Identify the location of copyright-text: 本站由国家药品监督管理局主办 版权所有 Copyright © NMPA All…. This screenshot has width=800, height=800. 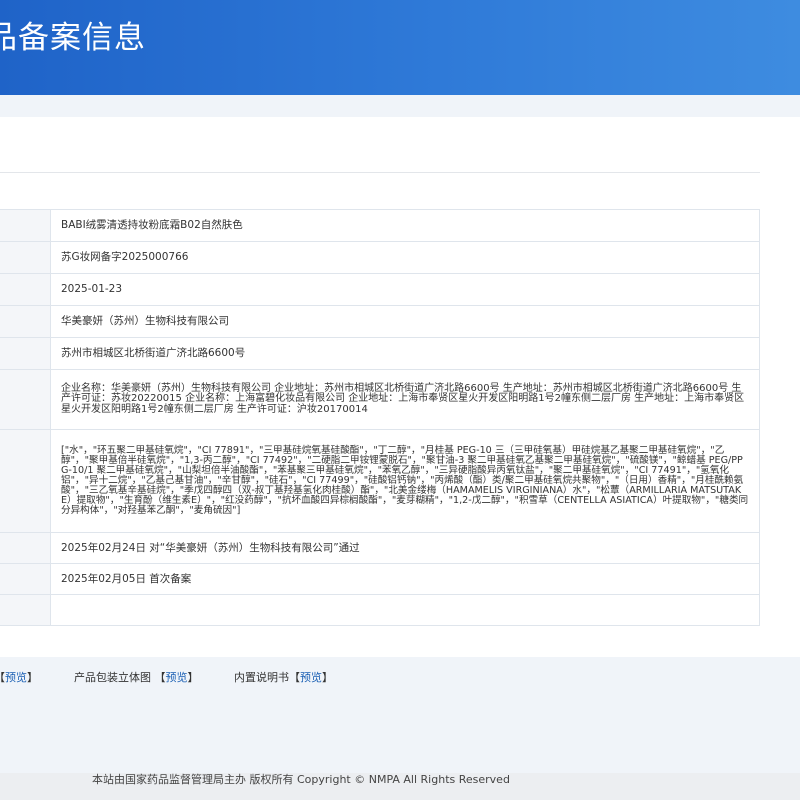
(301, 779).